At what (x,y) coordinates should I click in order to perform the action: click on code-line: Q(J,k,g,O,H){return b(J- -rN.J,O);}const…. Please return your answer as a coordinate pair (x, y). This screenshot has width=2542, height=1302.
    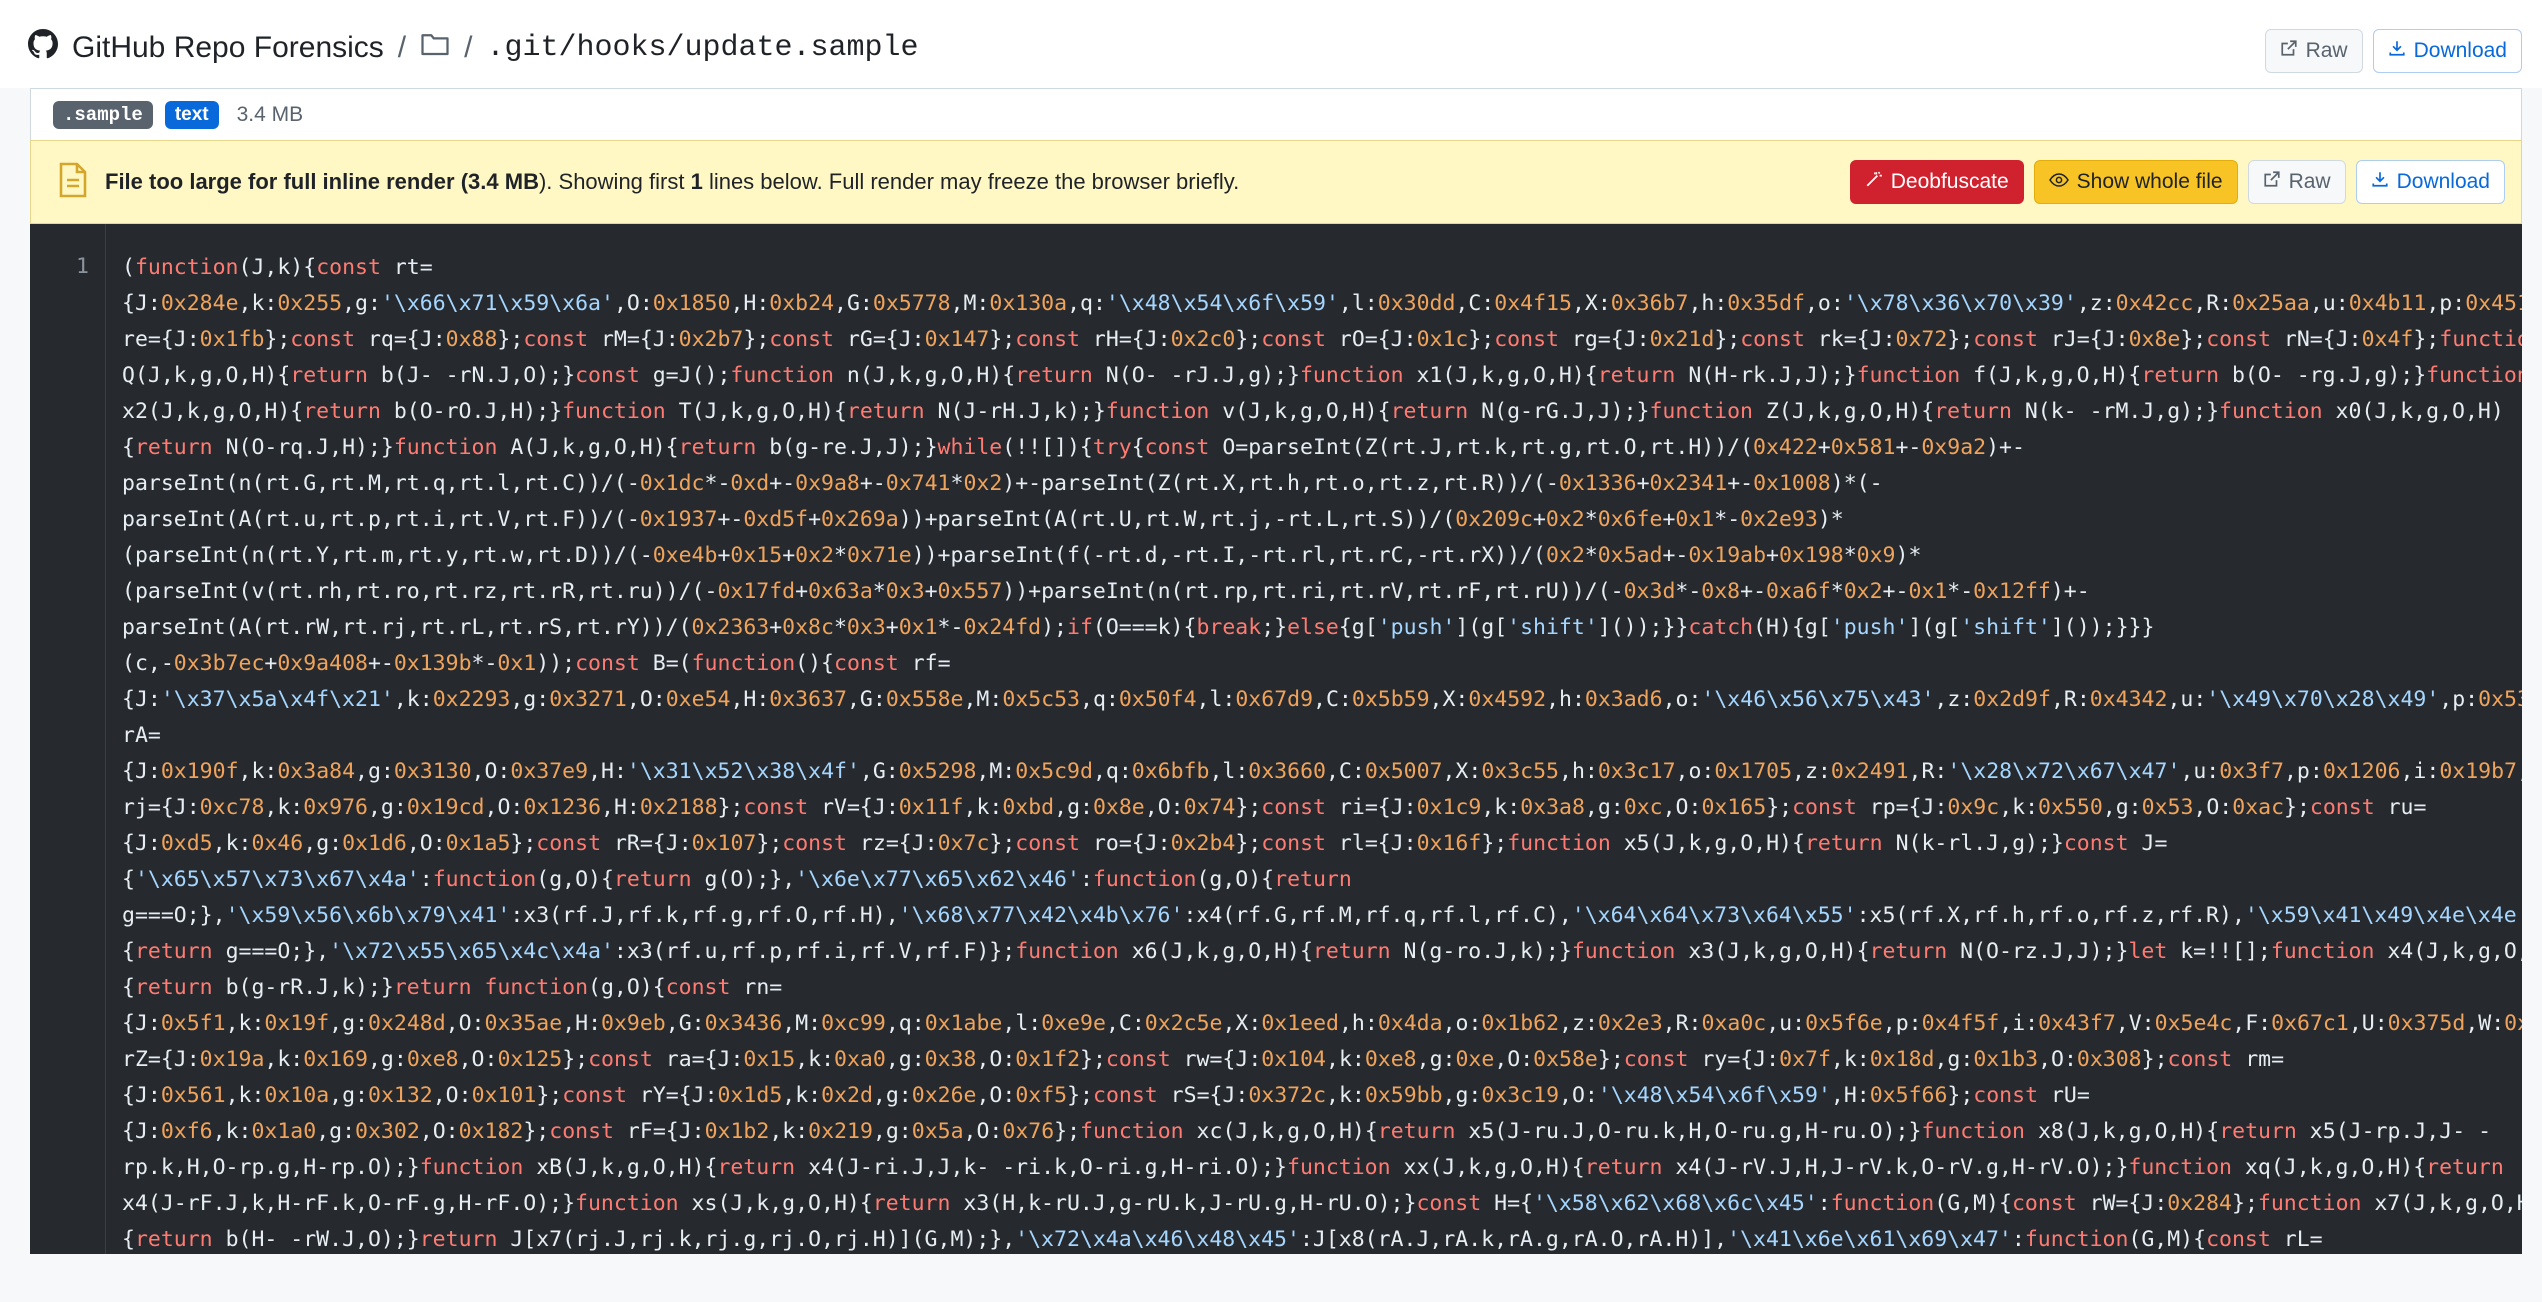
    Looking at the image, I should click on (1322, 375).